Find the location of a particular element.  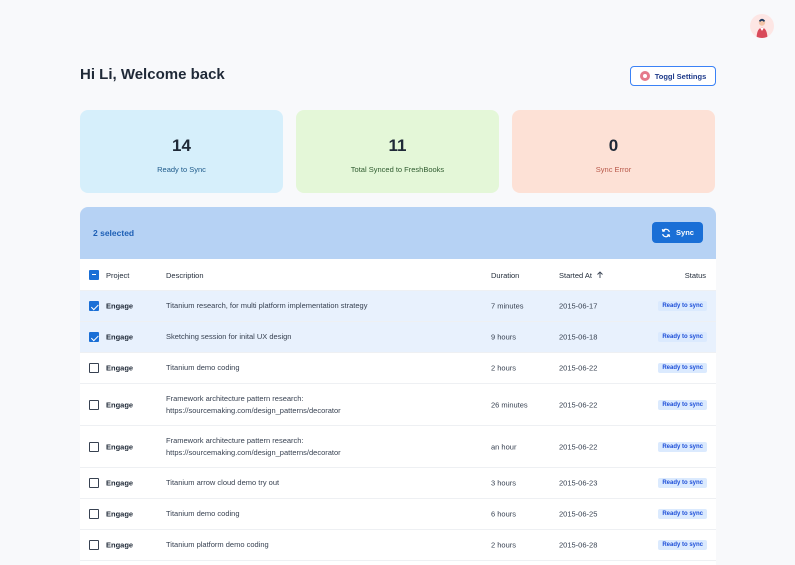

select-all-checkbox is located at coordinates (94, 274).